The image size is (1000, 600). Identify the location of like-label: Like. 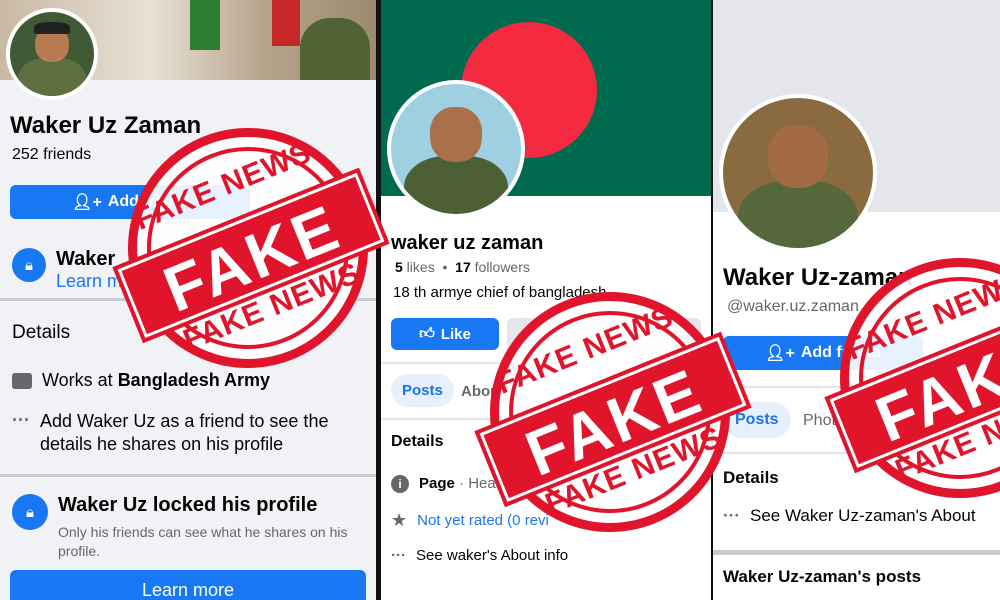
(455, 334).